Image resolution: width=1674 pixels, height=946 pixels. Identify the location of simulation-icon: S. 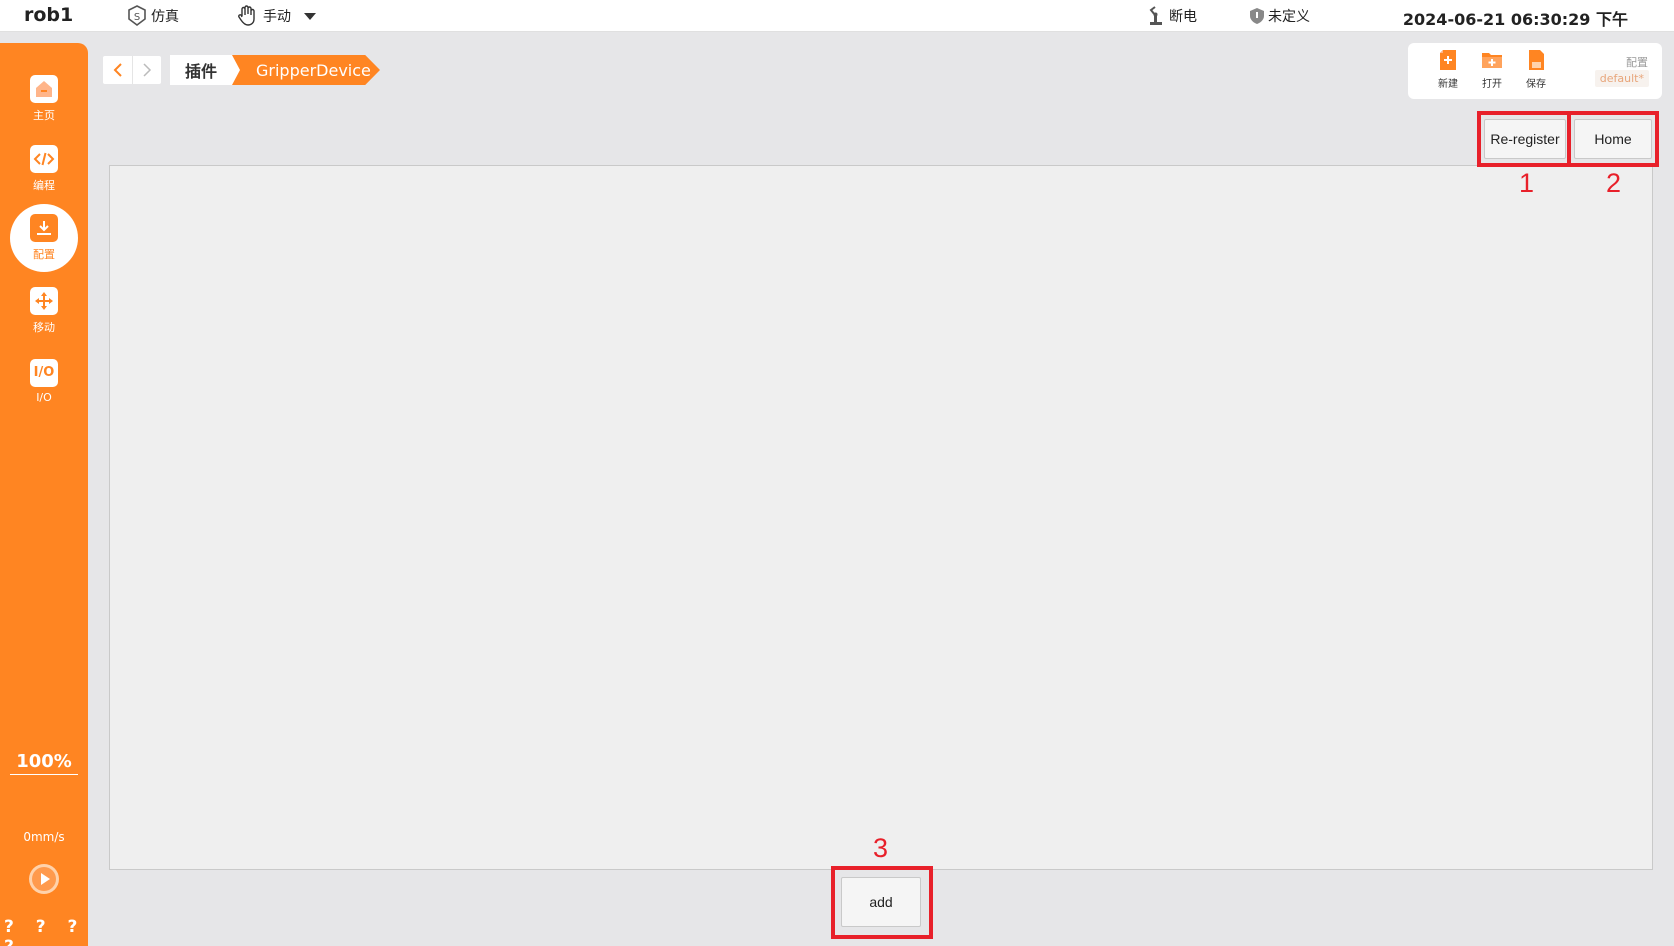
(137, 15).